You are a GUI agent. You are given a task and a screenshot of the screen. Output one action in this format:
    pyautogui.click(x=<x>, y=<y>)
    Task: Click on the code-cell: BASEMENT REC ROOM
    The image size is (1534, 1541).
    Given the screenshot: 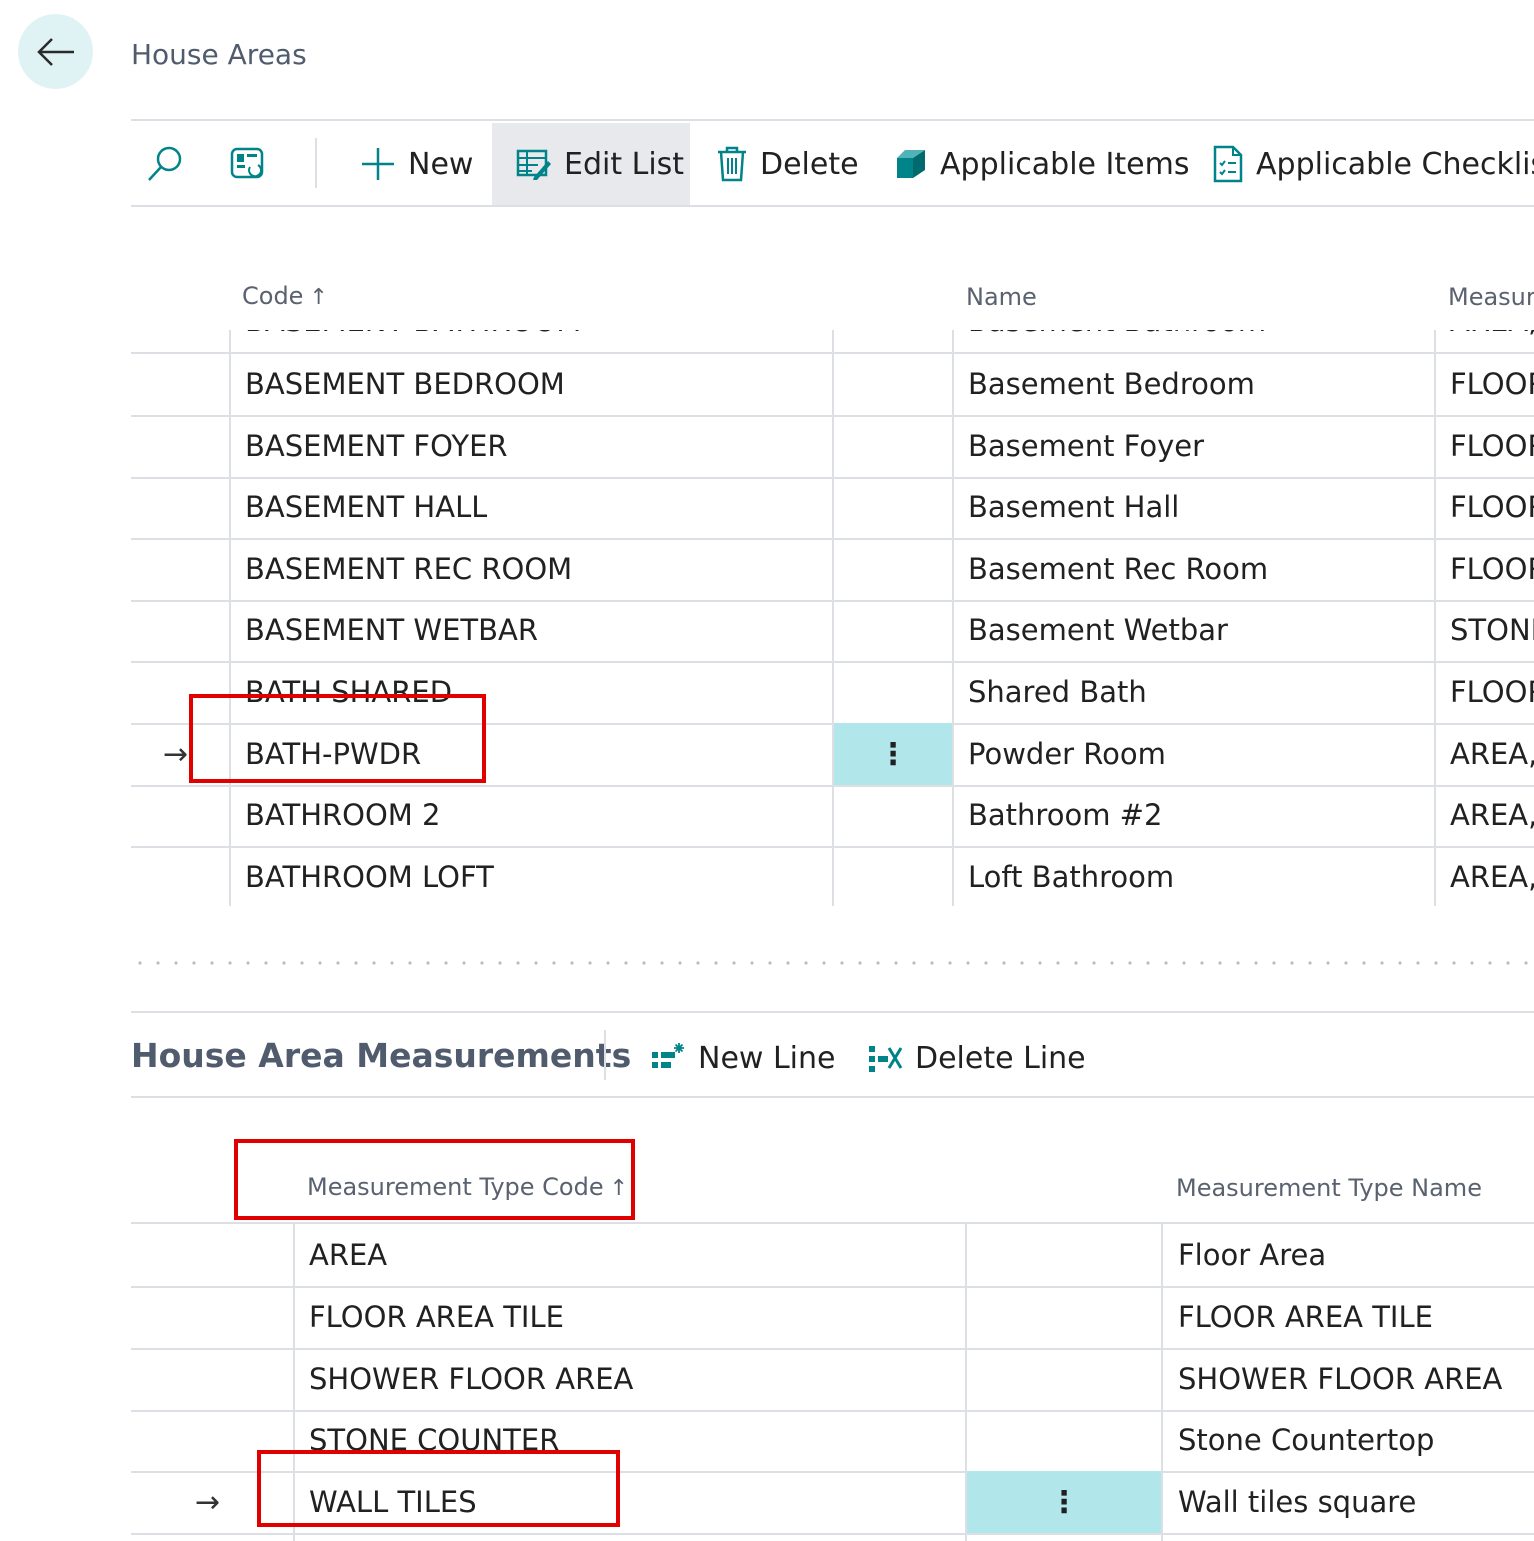 What is the action you would take?
    pyautogui.click(x=408, y=569)
    